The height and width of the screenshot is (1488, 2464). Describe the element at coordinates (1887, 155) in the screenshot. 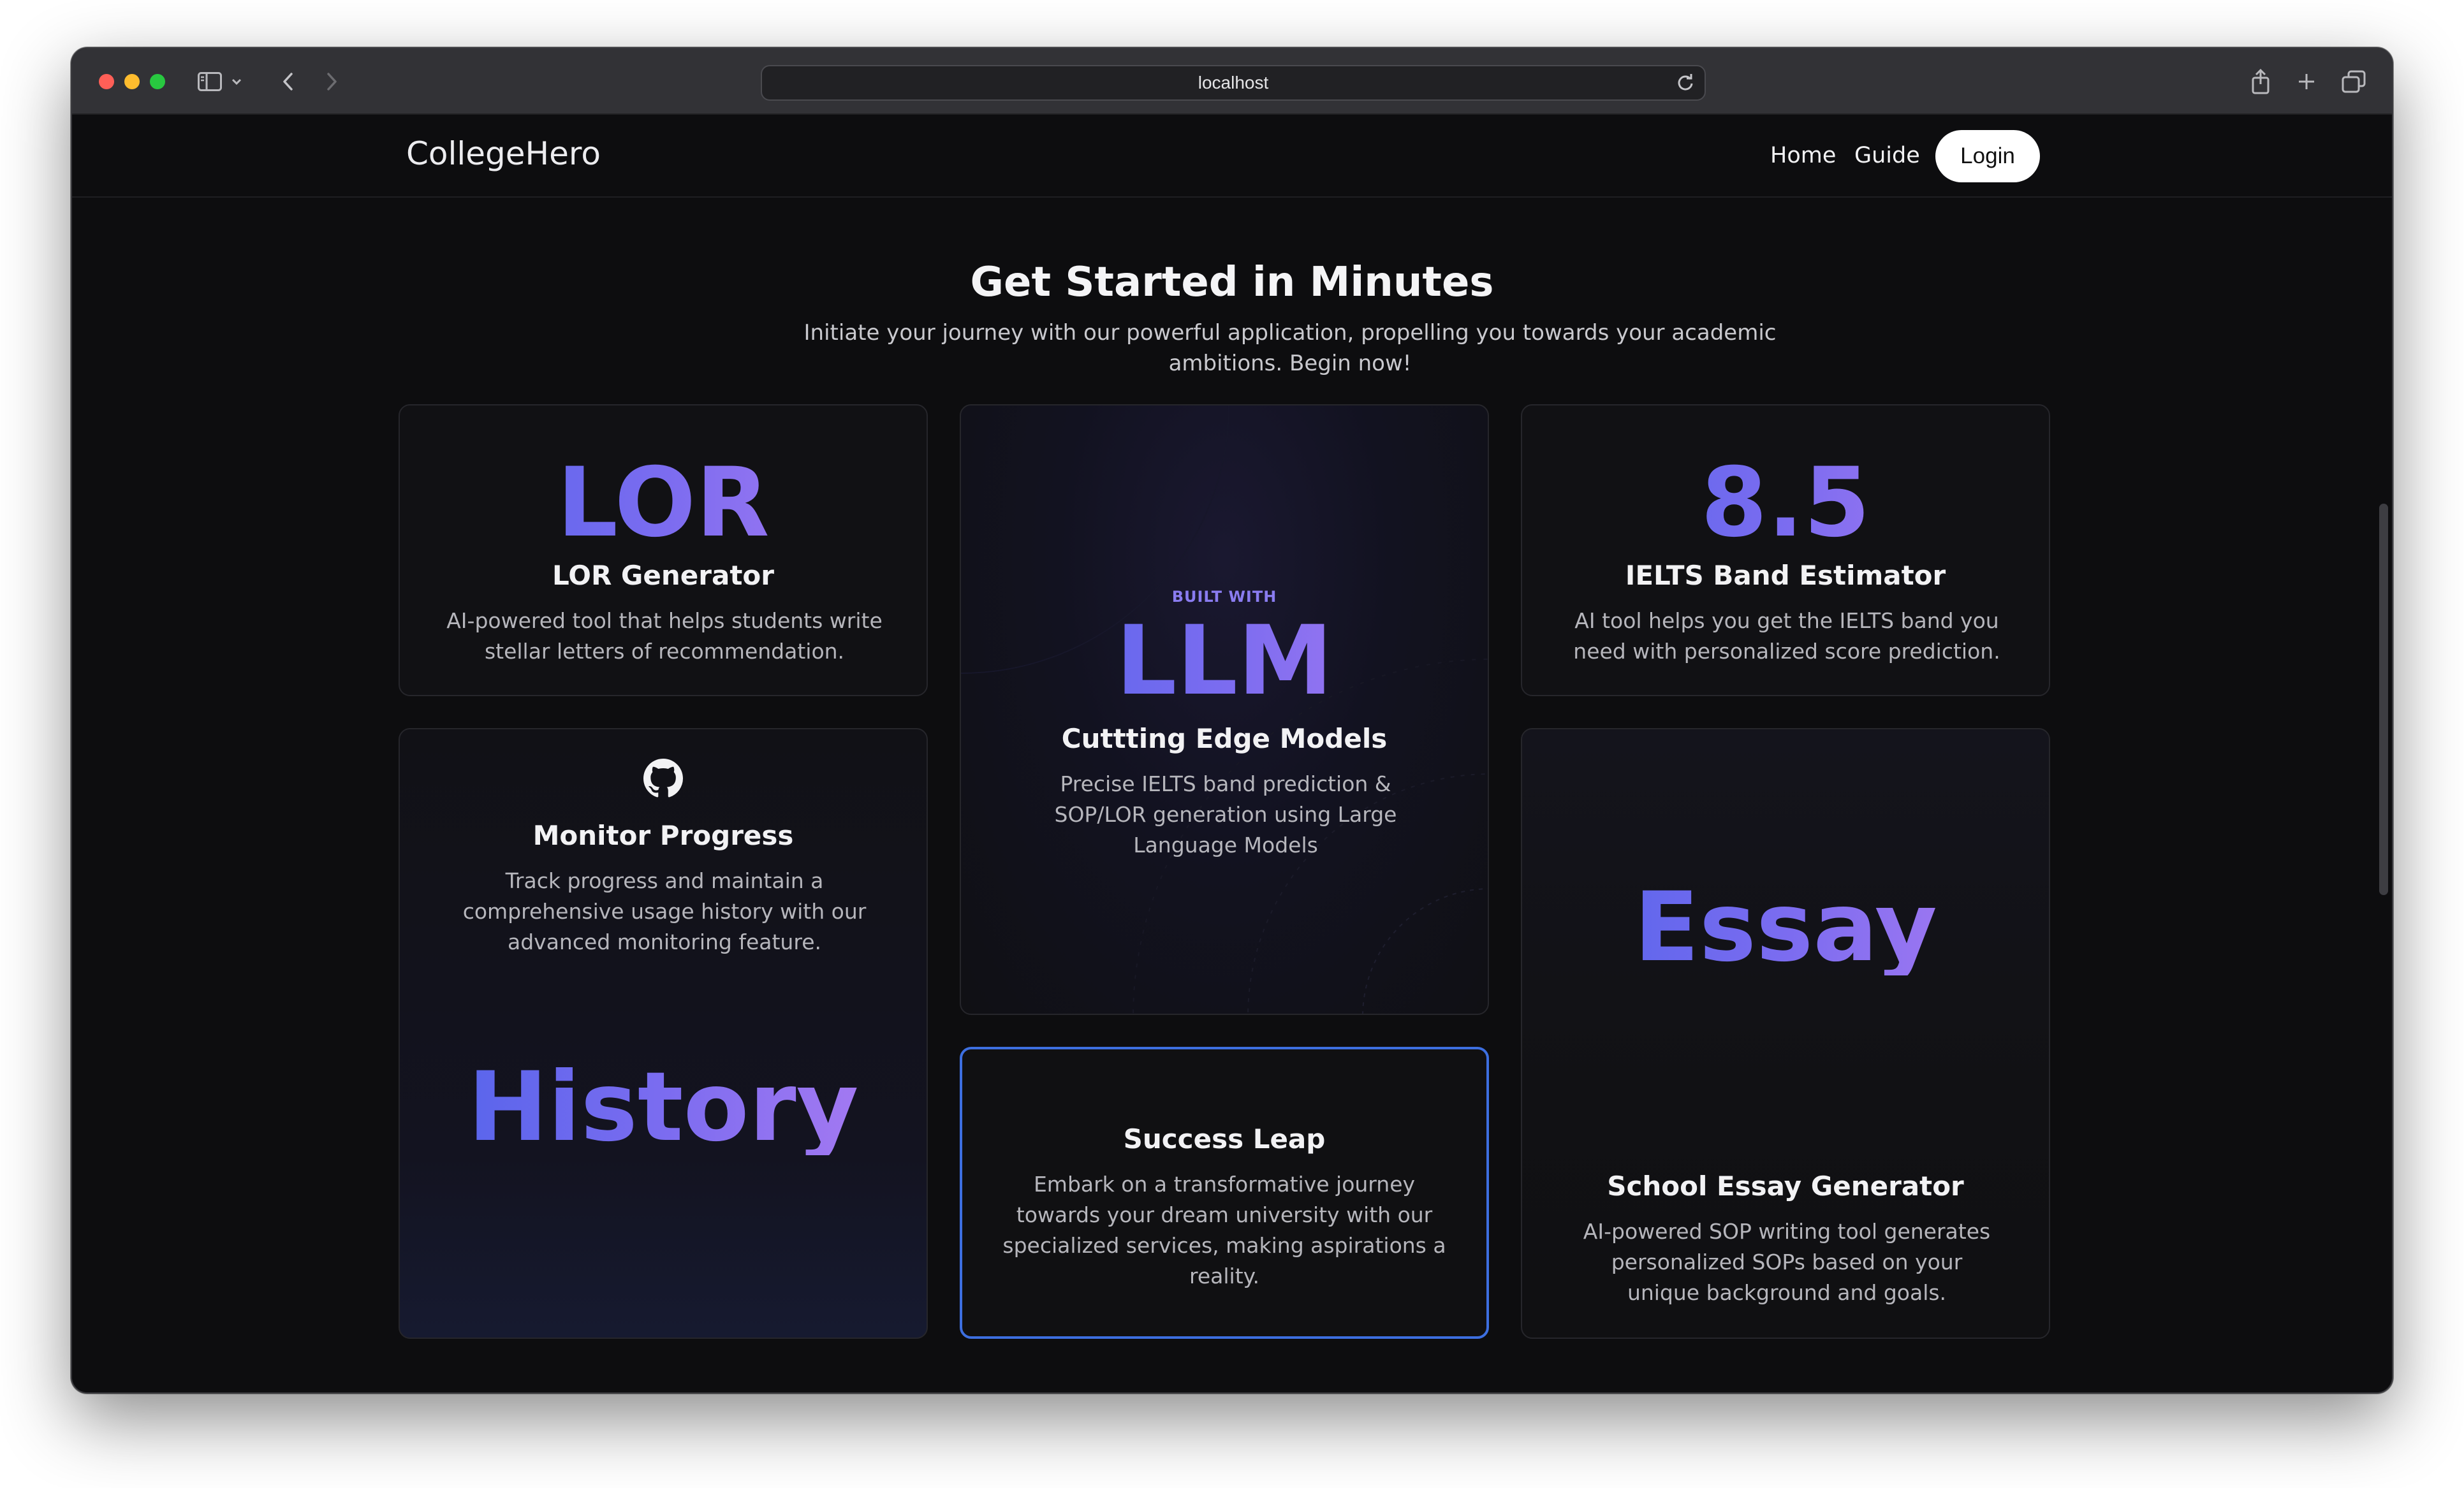

I see `nav-guide-link: Guide` at that location.